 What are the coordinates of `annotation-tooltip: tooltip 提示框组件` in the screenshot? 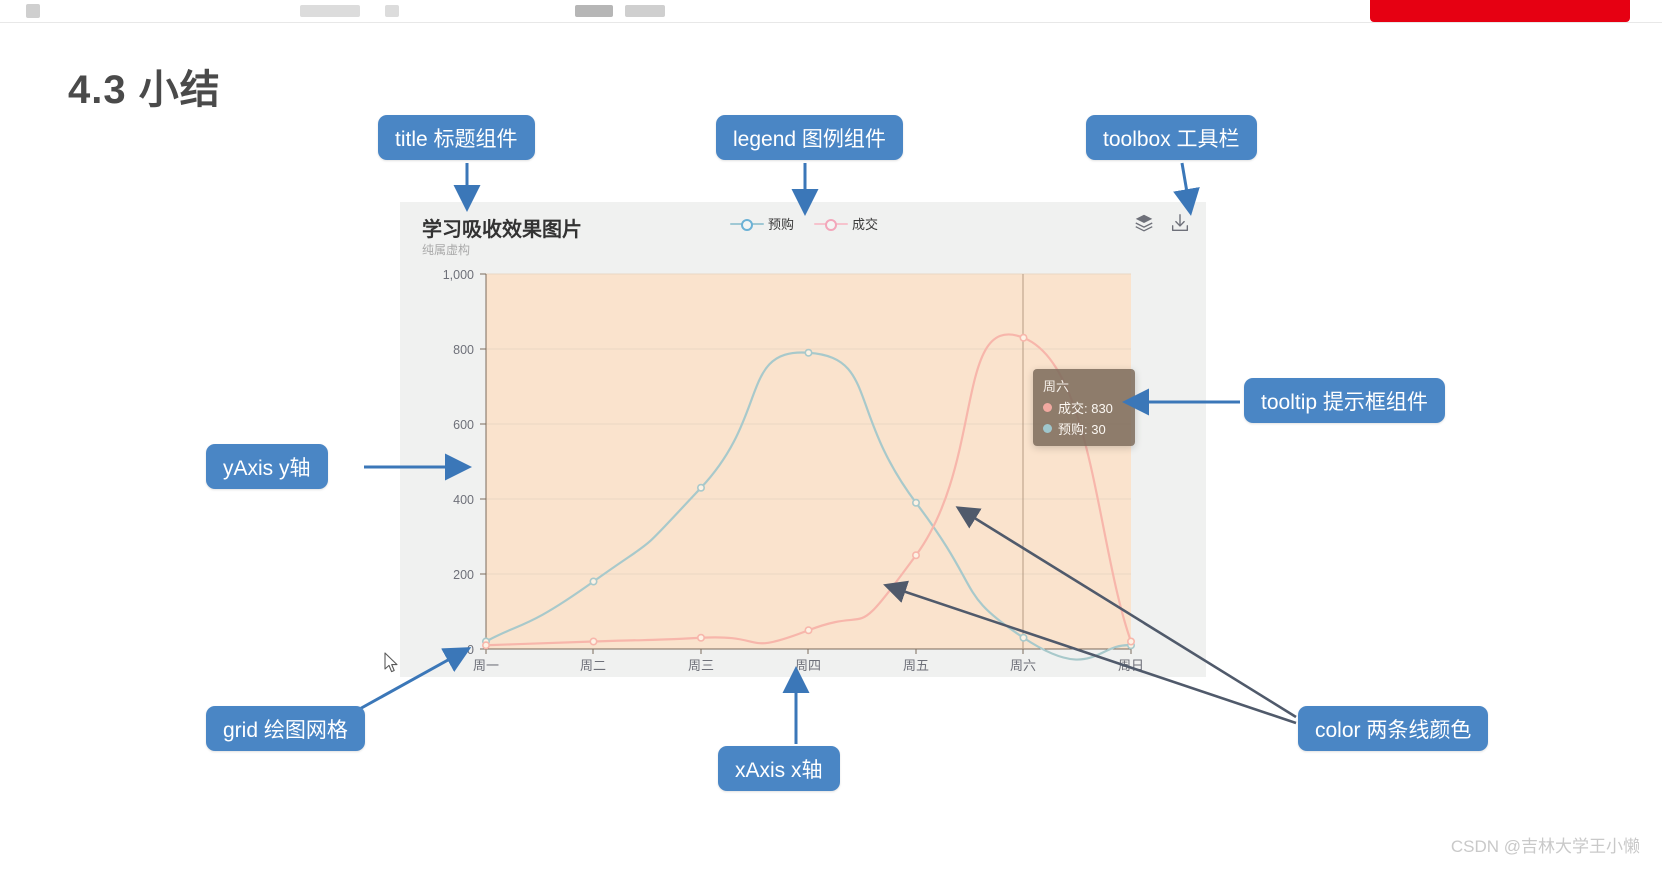 It's located at (1344, 400).